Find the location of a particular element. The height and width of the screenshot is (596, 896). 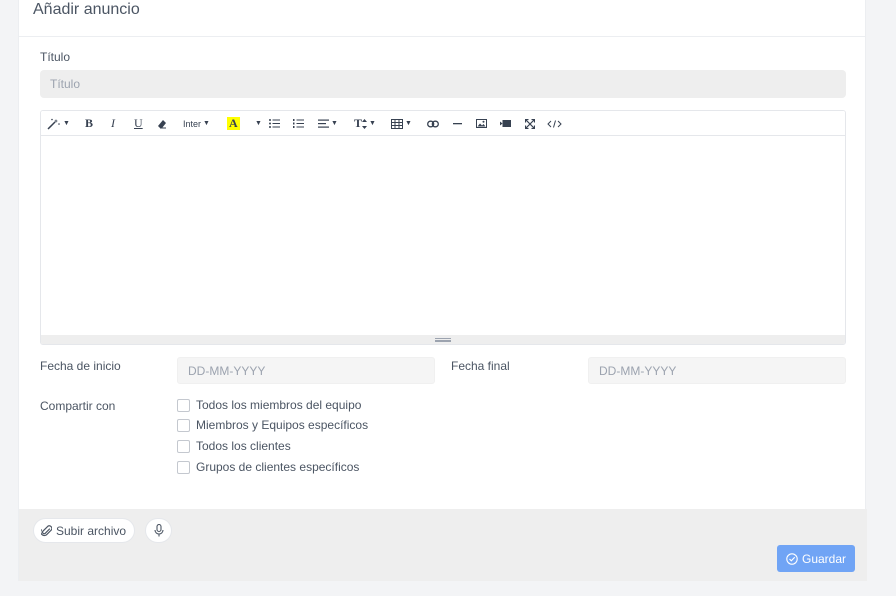

unordered-list-icon is located at coordinates (274, 123).